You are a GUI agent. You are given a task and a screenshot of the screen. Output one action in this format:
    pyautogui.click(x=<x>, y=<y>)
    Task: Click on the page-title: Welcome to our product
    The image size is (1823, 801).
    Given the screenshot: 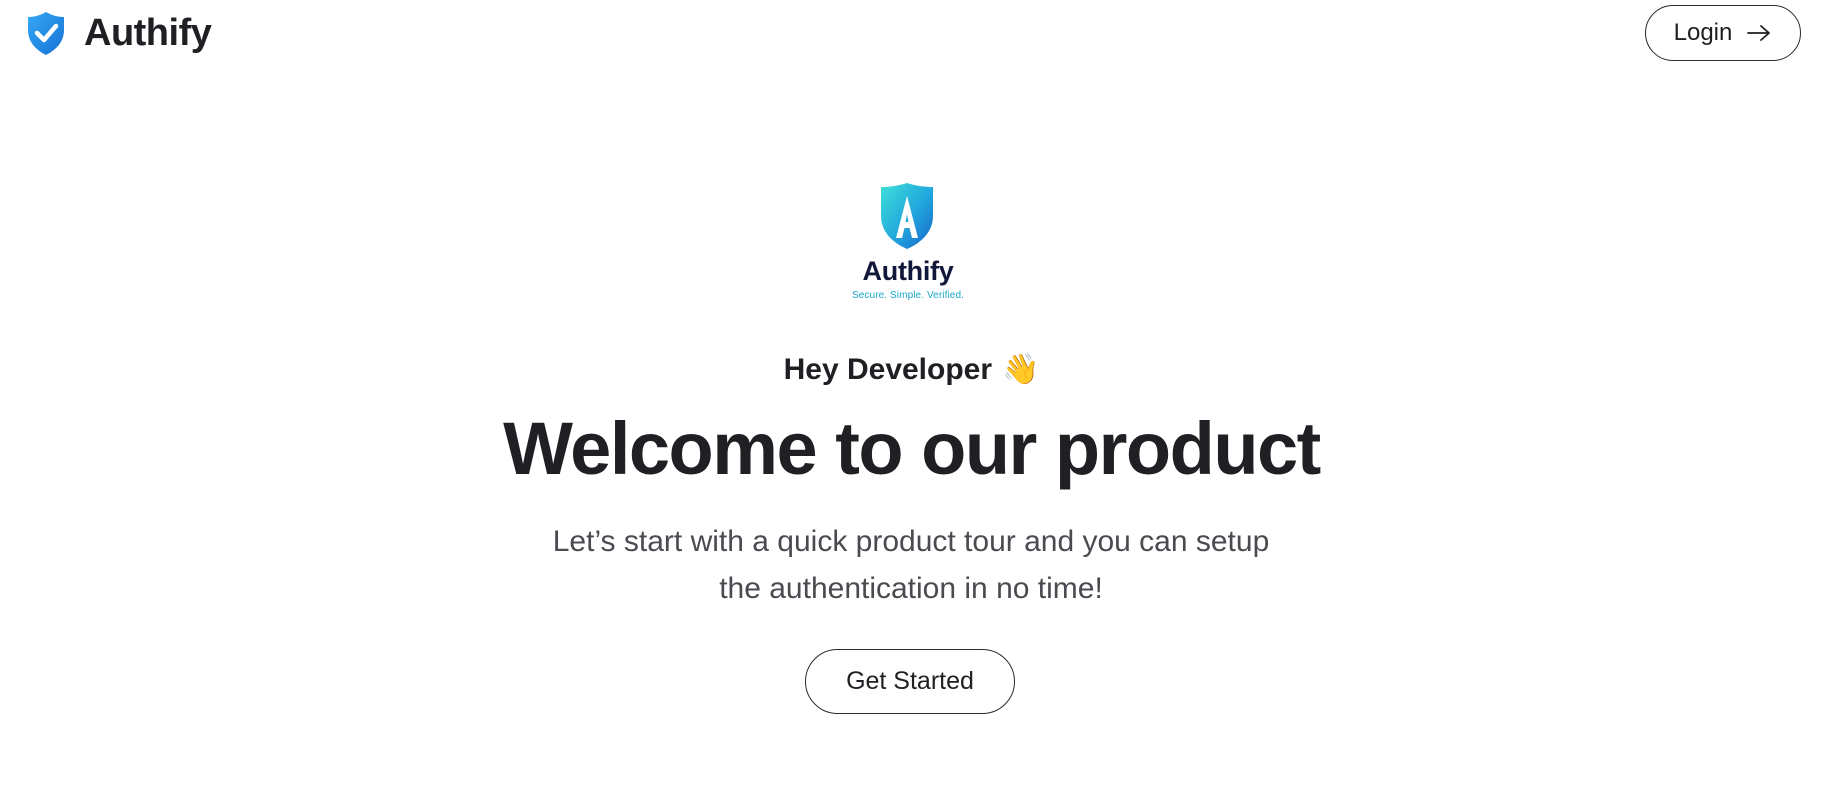 What is the action you would take?
    pyautogui.click(x=912, y=448)
    